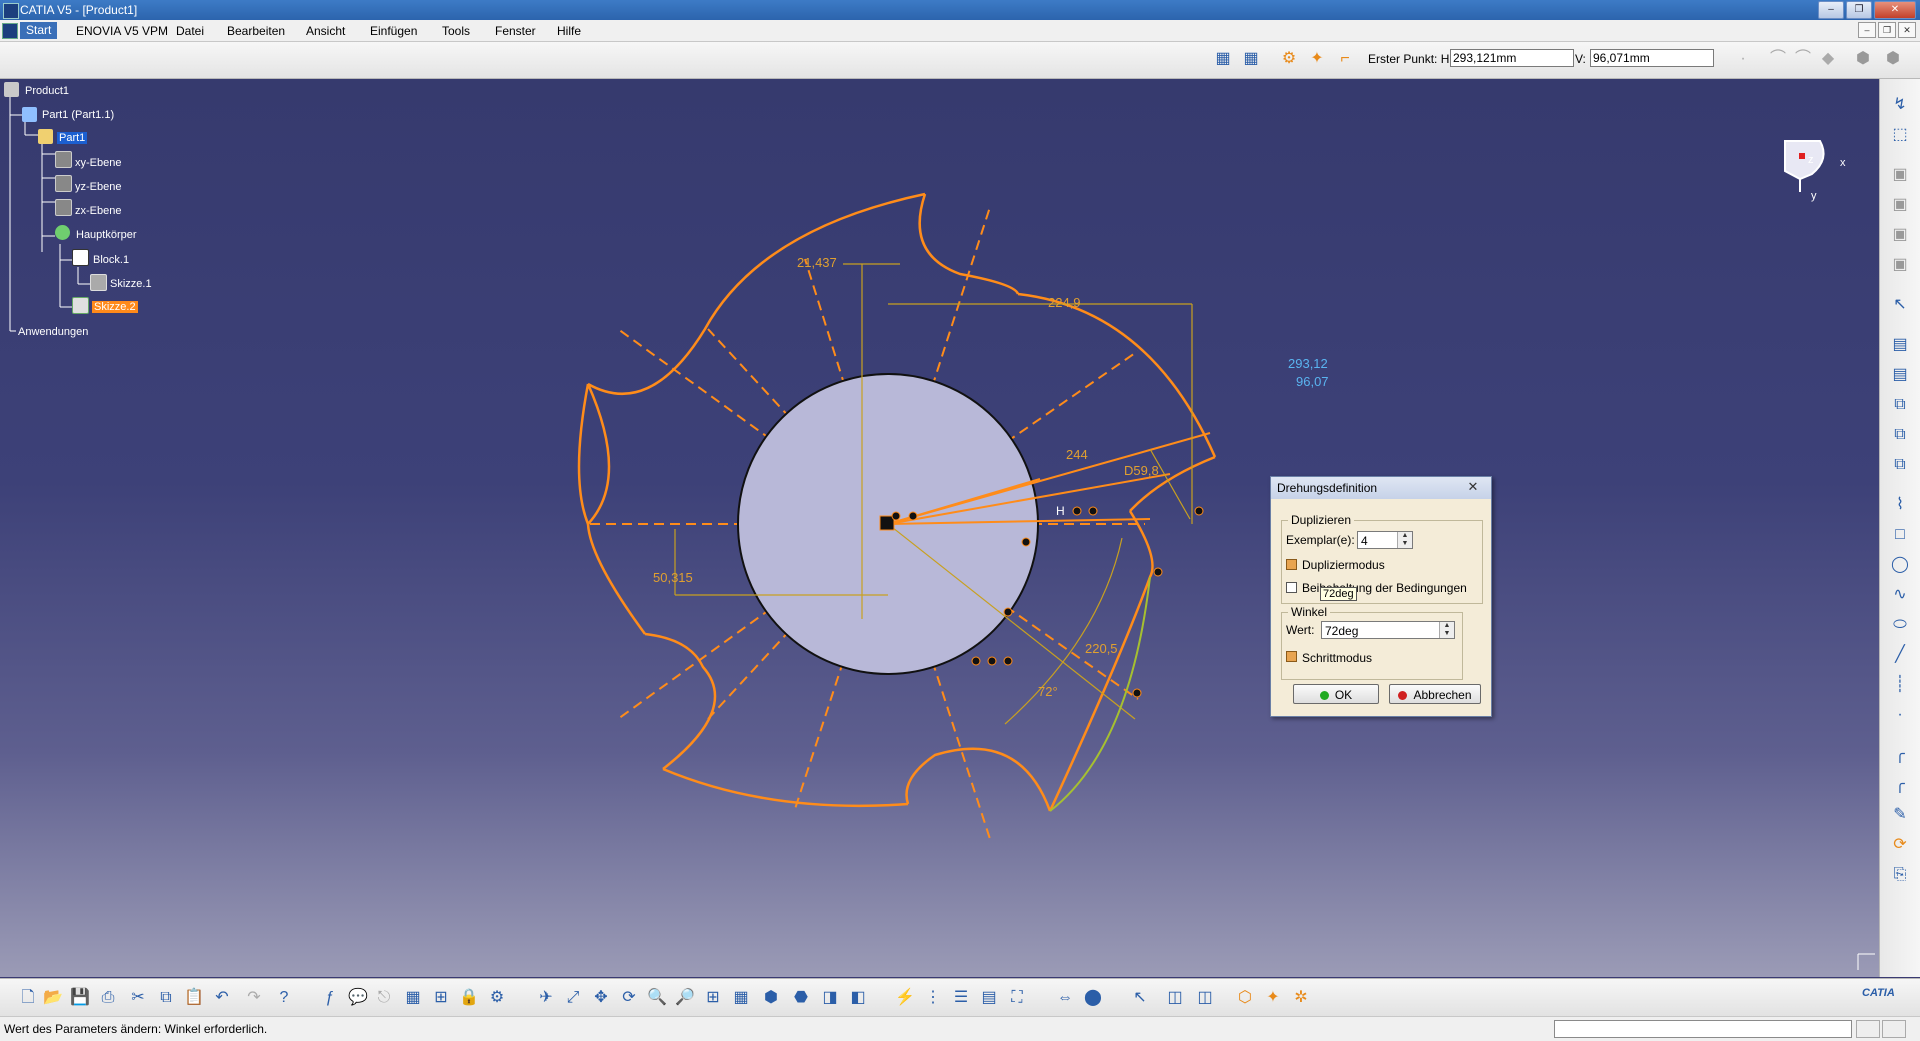 The image size is (1920, 1041). Describe the element at coordinates (1435, 694) in the screenshot. I see `cancel-button: Abbrechen` at that location.